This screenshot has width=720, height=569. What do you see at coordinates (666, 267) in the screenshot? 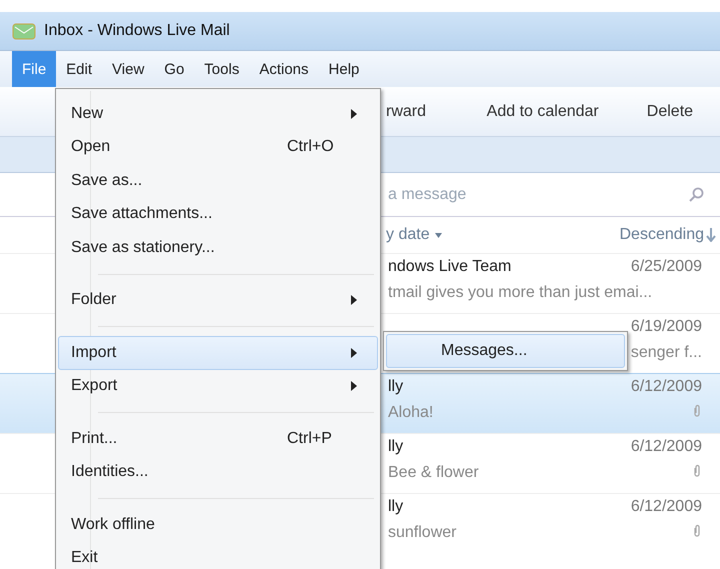
I see `message-date: 6/25/2009` at bounding box center [666, 267].